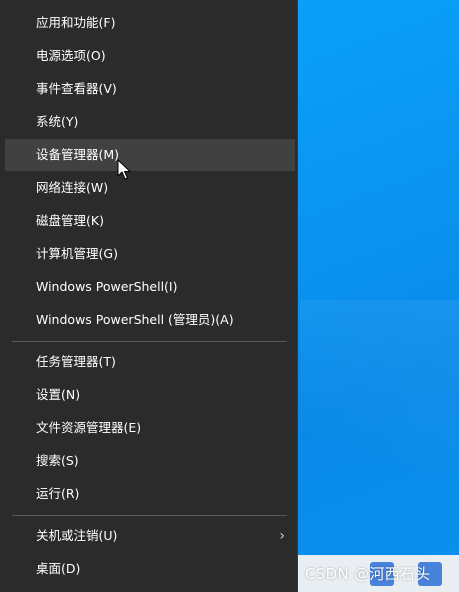 This screenshot has height=592, width=459. What do you see at coordinates (150, 395) in the screenshot?
I see `menu-item-settings: 设置(N)` at bounding box center [150, 395].